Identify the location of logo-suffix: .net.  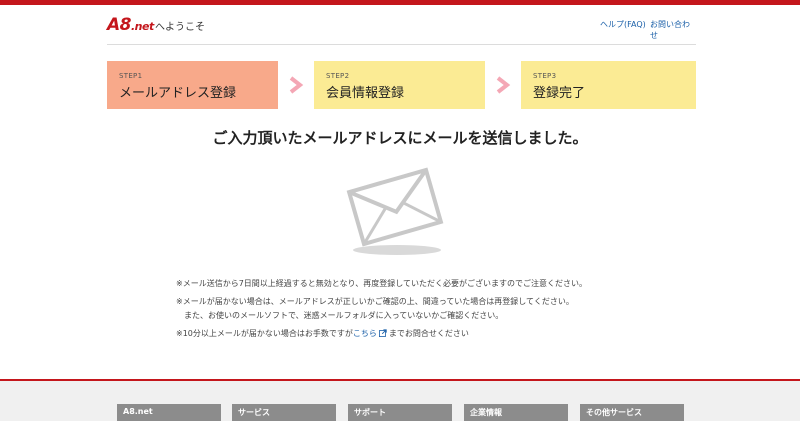
(142, 26).